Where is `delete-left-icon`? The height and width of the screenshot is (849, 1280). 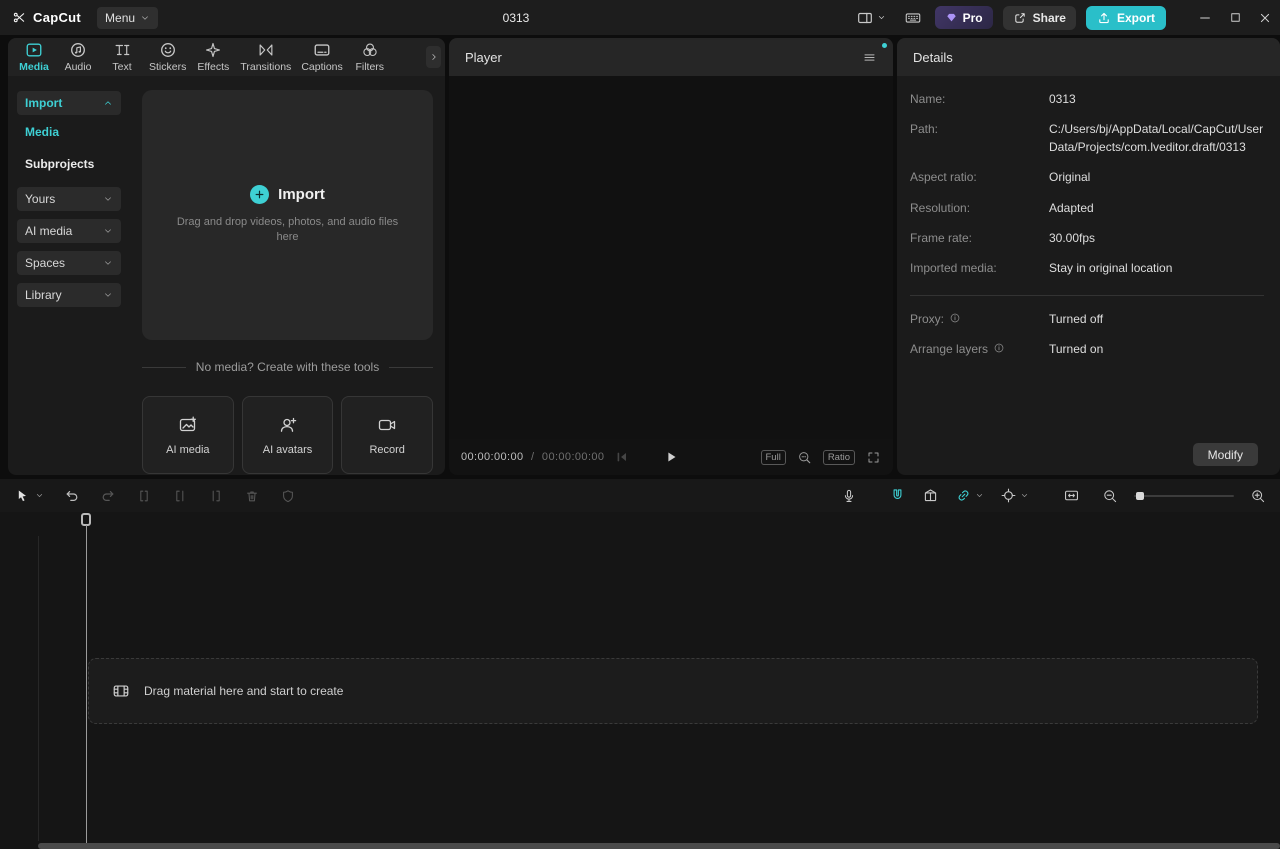 delete-left-icon is located at coordinates (180, 496).